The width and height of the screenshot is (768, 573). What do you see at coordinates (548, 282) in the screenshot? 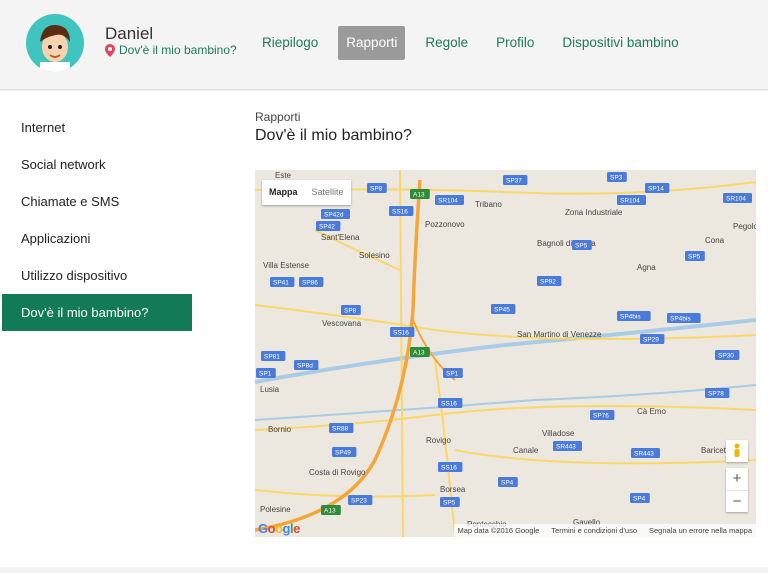
I see `road-shield-label: SP92` at bounding box center [548, 282].